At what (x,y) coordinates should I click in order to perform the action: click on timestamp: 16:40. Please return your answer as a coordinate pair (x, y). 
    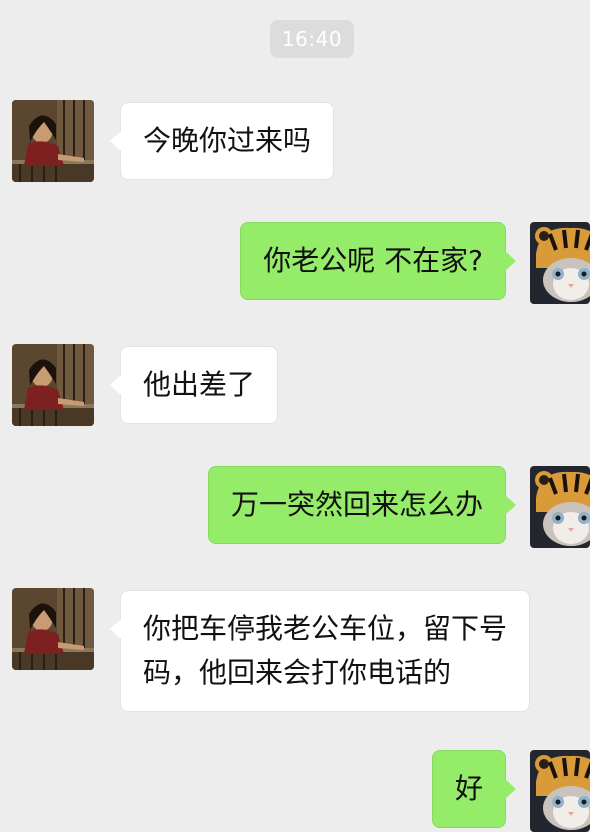
    Looking at the image, I should click on (312, 39).